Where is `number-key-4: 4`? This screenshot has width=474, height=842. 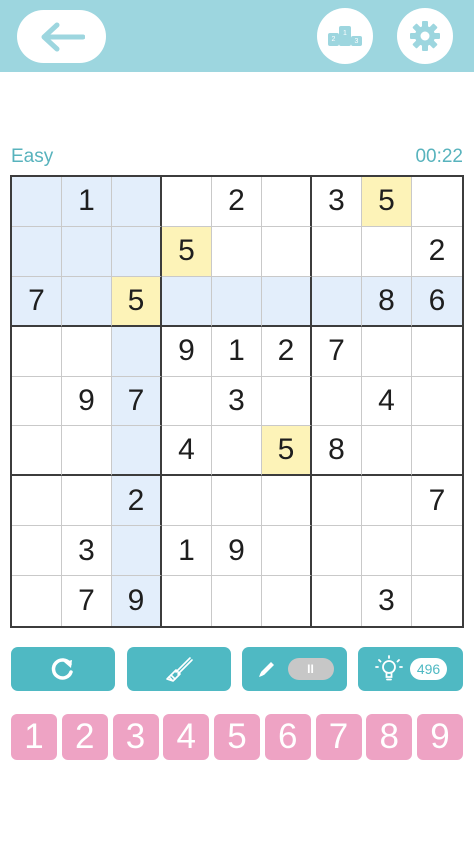
number-key-4: 4 is located at coordinates (186, 737).